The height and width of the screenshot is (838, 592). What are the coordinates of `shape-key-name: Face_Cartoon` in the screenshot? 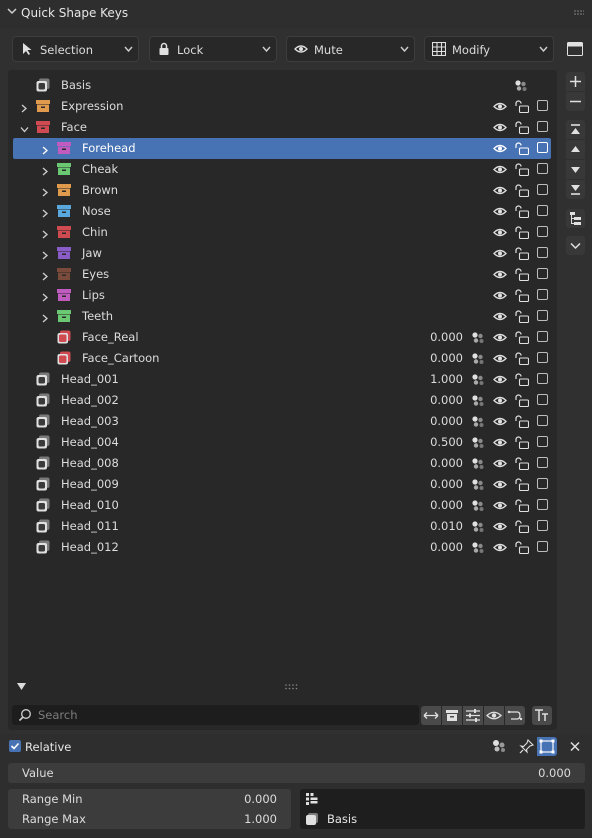 It's located at (120, 358).